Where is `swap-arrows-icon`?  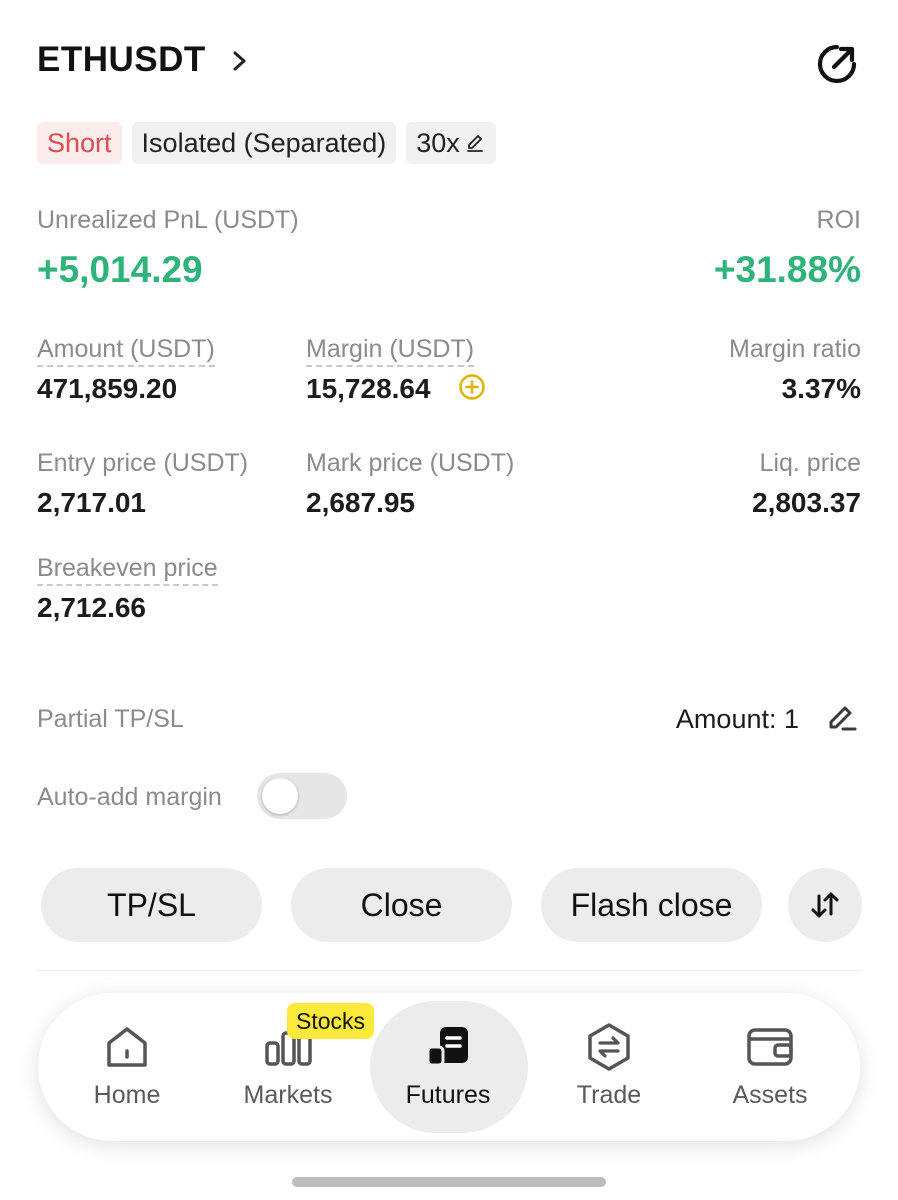 swap-arrows-icon is located at coordinates (825, 905).